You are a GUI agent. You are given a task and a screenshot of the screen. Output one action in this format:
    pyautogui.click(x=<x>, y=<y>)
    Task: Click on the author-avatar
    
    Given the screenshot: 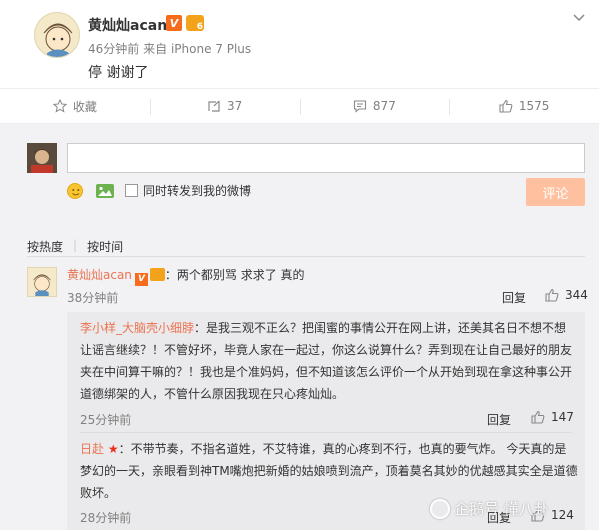 What is the action you would take?
    pyautogui.click(x=57, y=35)
    